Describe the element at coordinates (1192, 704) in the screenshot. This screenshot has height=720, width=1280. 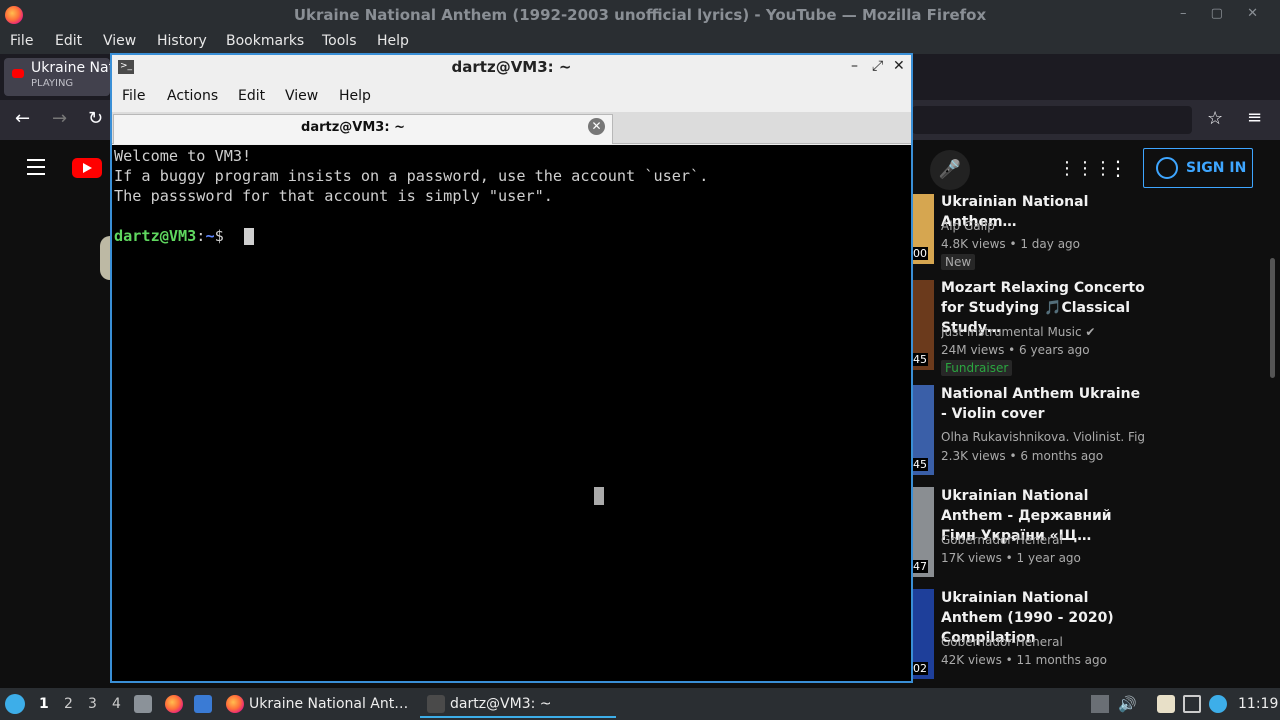
I see `network-icon` at that location.